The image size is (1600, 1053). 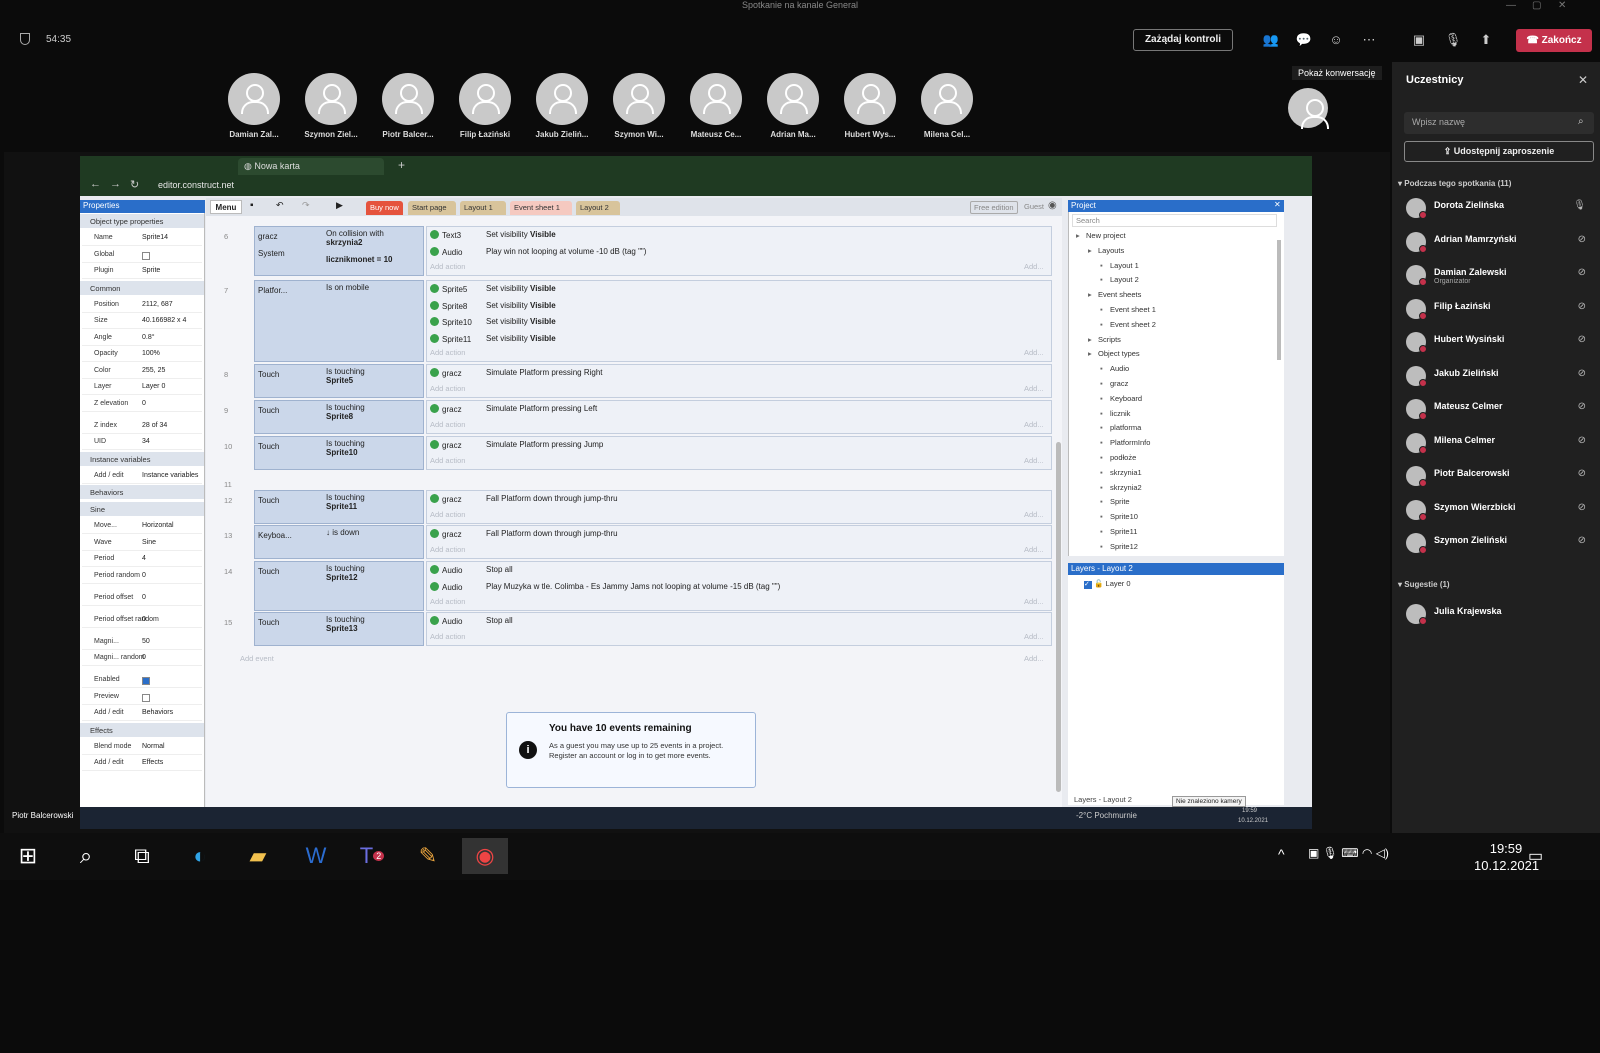 What do you see at coordinates (1419, 40) in the screenshot?
I see `camera-off-icon: ▣` at bounding box center [1419, 40].